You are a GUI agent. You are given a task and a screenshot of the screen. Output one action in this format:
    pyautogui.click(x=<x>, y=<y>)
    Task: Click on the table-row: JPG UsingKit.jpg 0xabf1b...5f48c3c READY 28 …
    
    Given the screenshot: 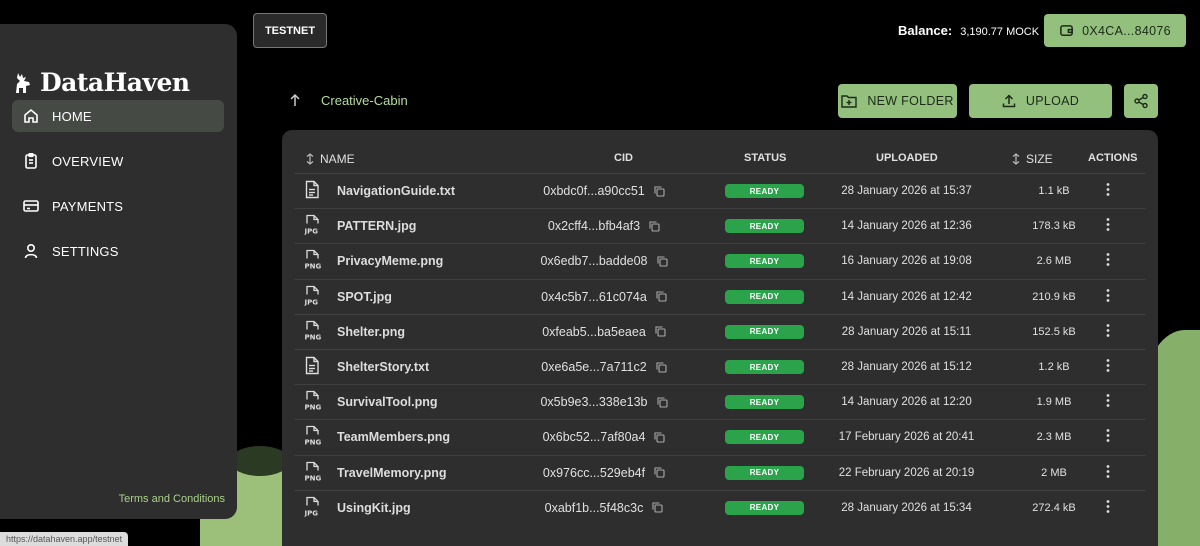 What is the action you would take?
    pyautogui.click(x=720, y=507)
    